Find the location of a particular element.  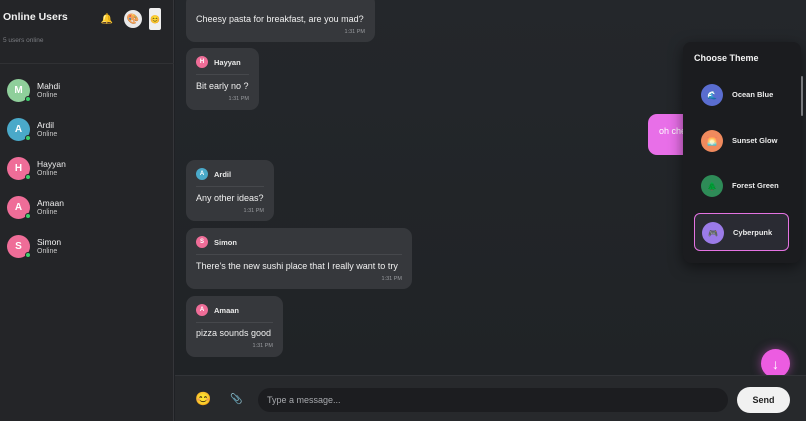

theme-option-cyberpunk: 🎮 Cyberpunk is located at coordinates (741, 232).